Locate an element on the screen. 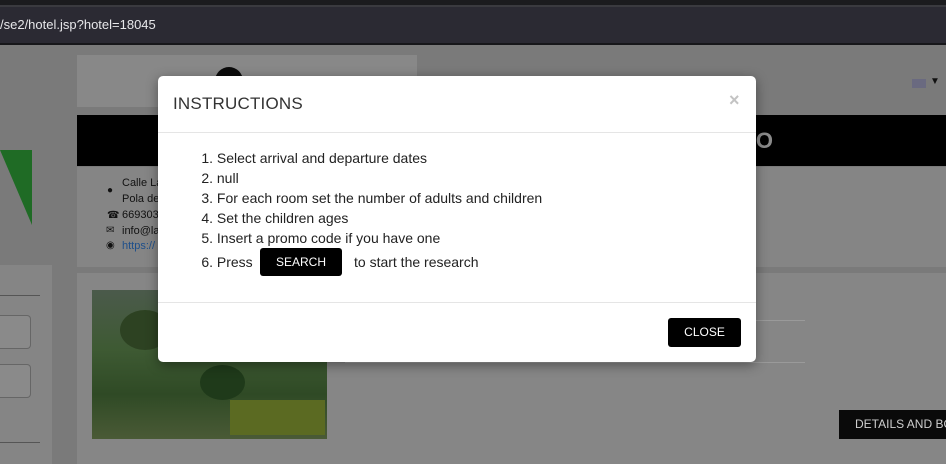 The height and width of the screenshot is (464, 946). address-line-1: Calle La is located at coordinates (142, 183).